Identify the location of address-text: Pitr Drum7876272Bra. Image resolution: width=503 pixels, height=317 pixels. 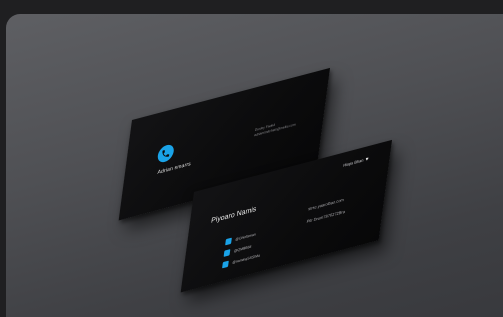
(326, 216).